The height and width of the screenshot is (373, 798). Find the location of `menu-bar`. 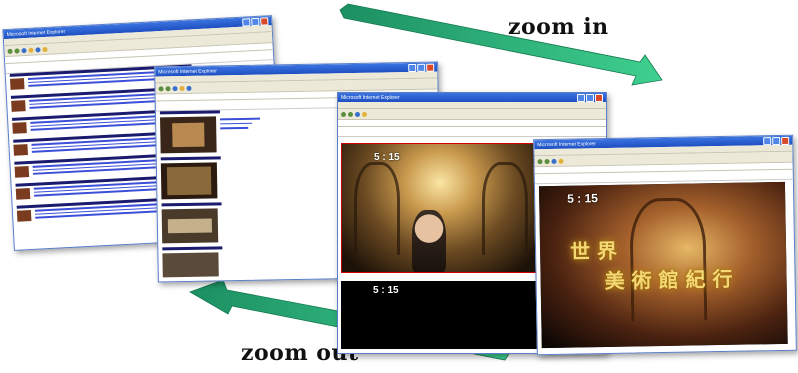

menu-bar is located at coordinates (472, 105).